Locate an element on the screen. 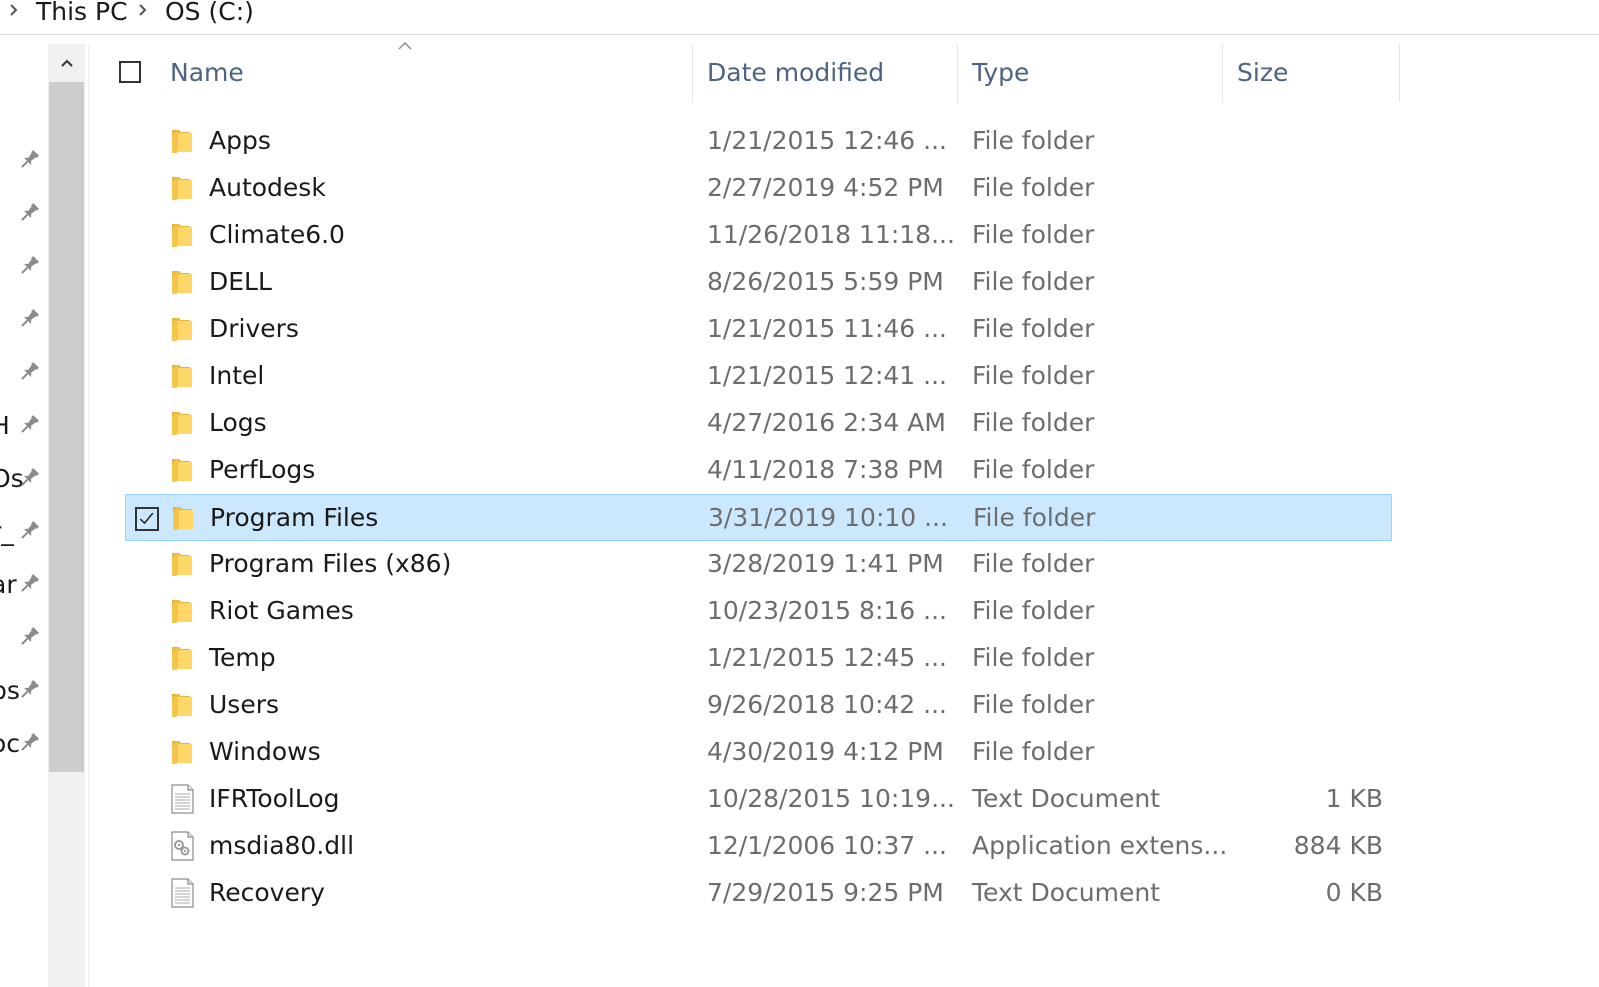 This screenshot has height=987, width=1599. breadcrumb-drive: OS (C:) is located at coordinates (209, 14).